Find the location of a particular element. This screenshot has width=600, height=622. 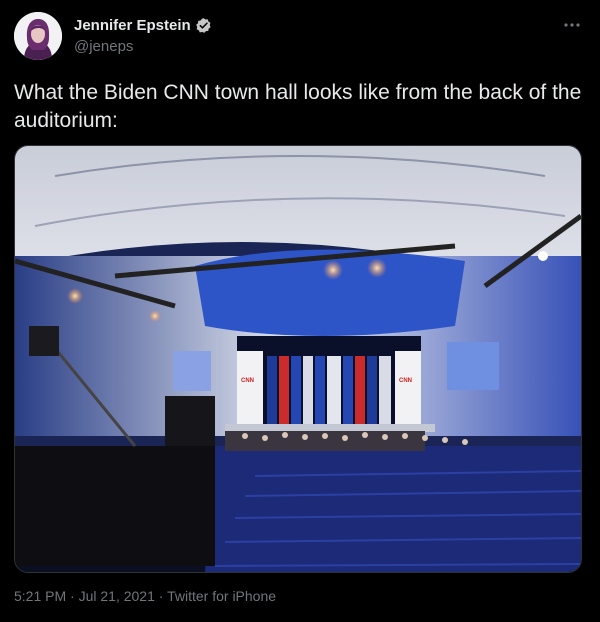

stage-sign-left-brand: CNN is located at coordinates (247, 381).